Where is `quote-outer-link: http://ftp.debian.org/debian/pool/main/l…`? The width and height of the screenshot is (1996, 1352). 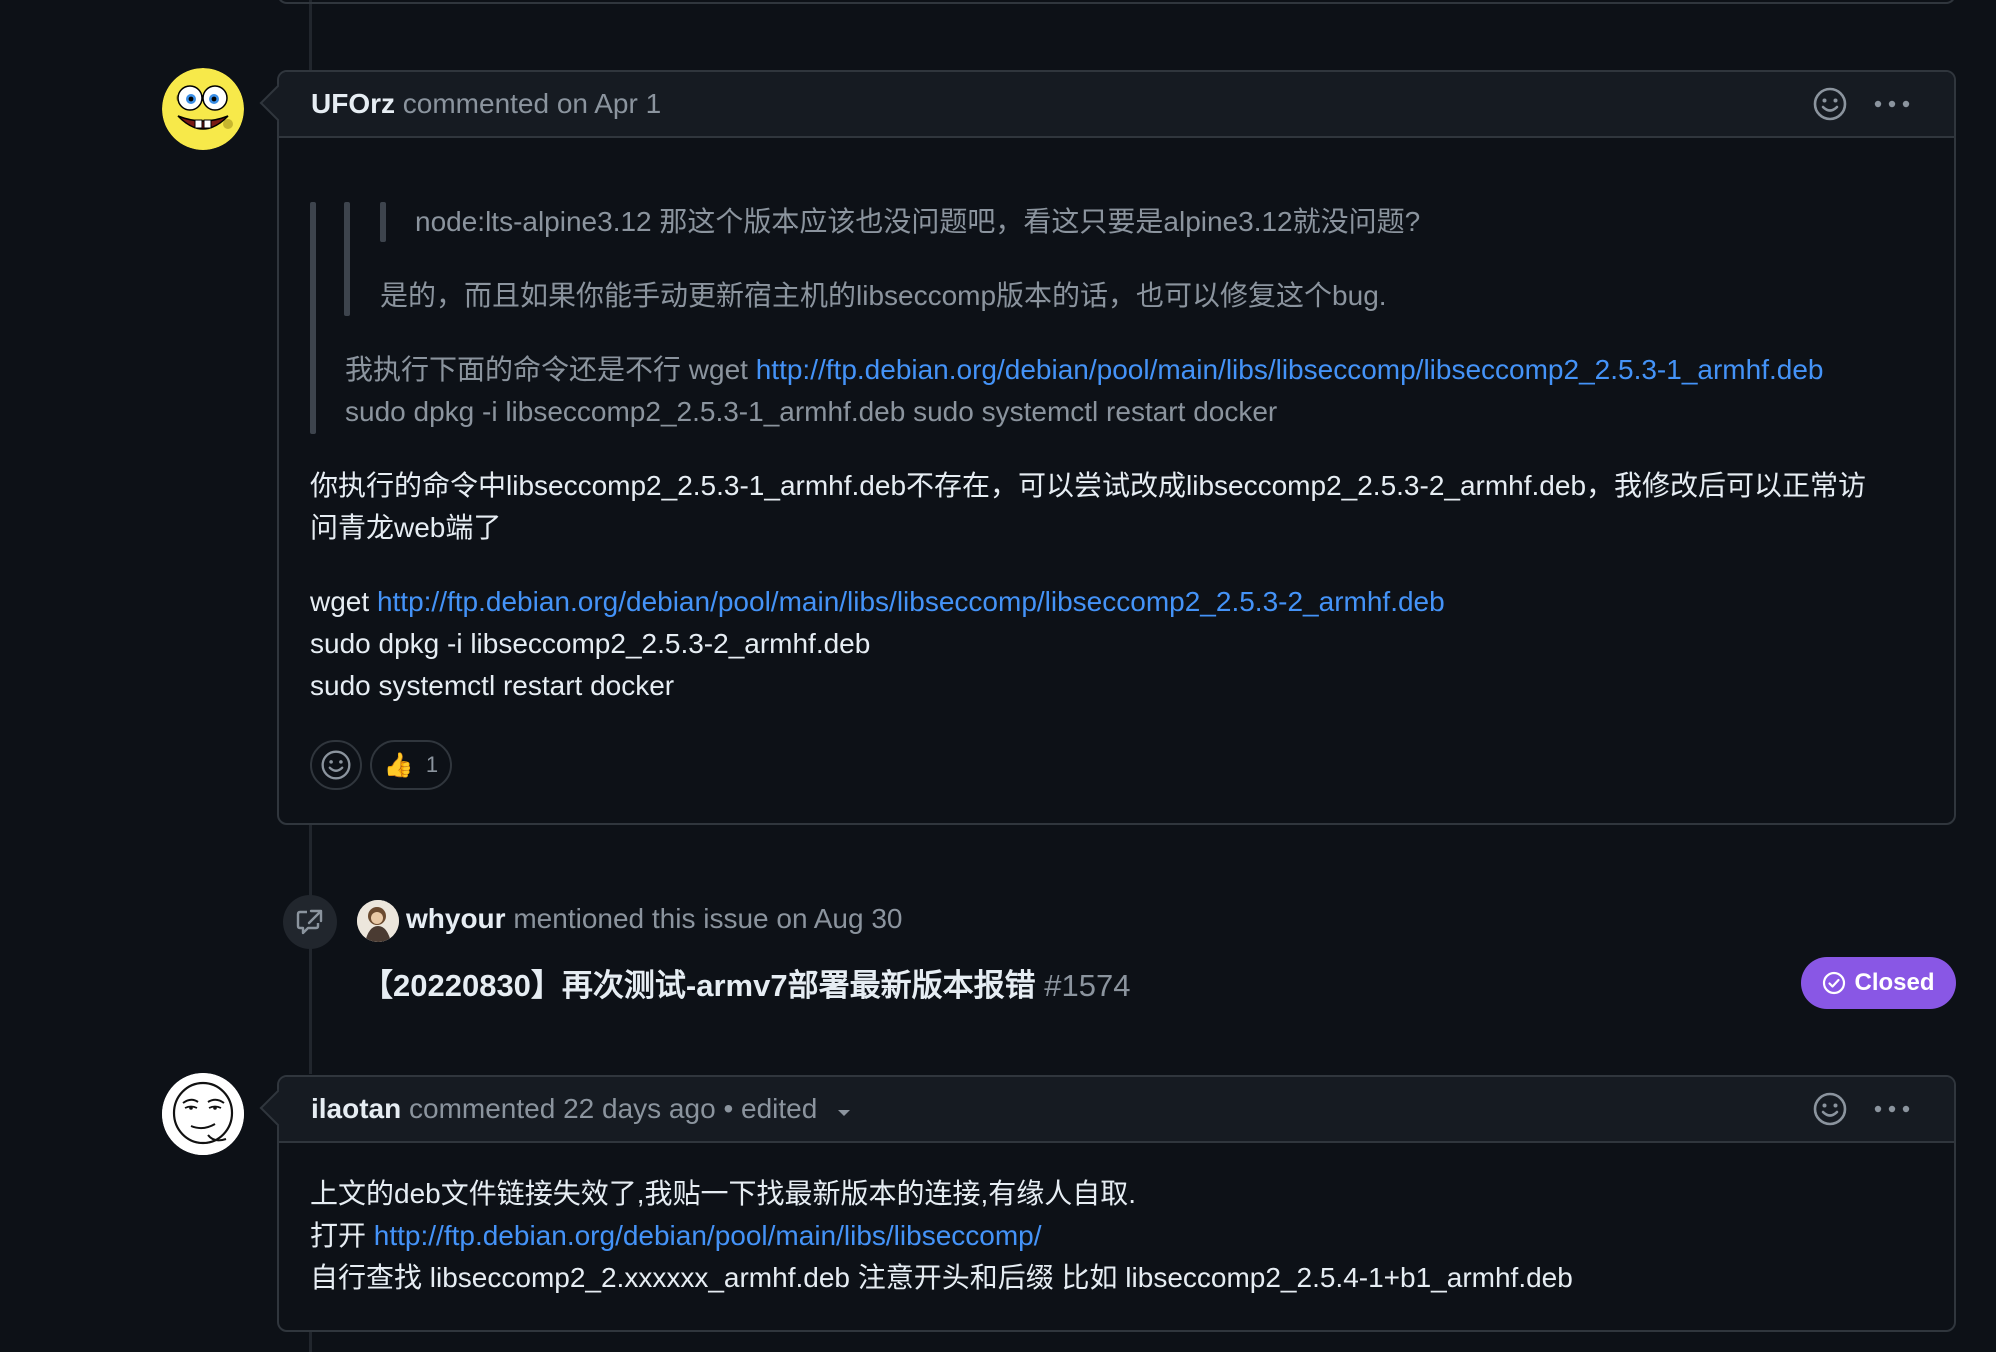 quote-outer-link: http://ftp.debian.org/debian/pool/main/l… is located at coordinates (1290, 369).